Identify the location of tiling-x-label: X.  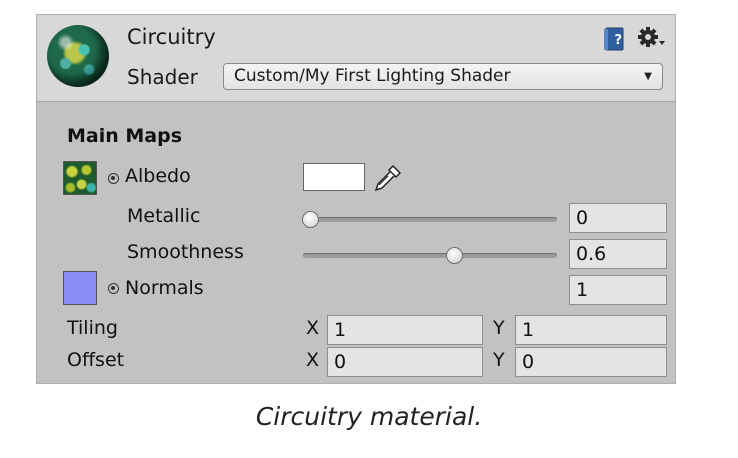
(313, 328).